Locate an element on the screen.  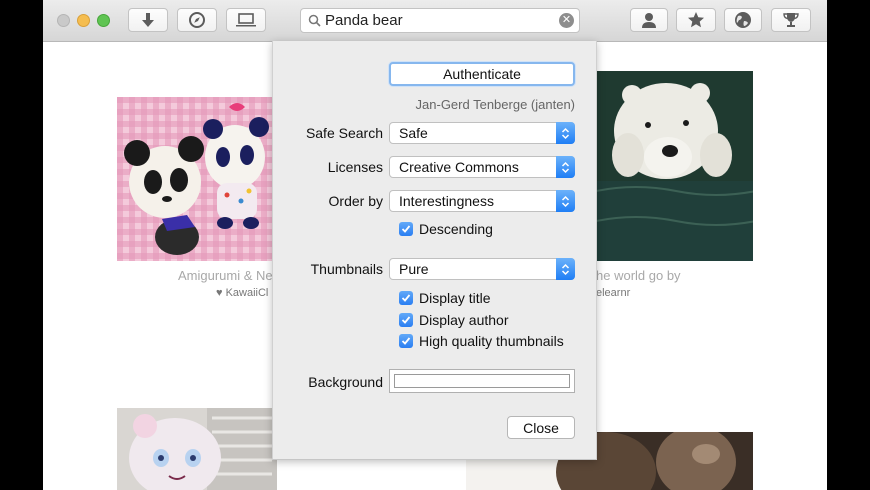
explore-button is located at coordinates (197, 20).